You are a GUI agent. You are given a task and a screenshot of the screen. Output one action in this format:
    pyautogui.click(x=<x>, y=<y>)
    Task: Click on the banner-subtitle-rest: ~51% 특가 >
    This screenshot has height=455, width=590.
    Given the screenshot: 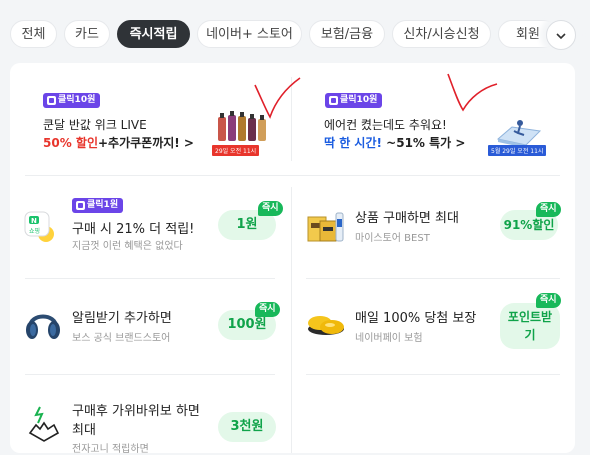 What is the action you would take?
    pyautogui.click(x=424, y=143)
    